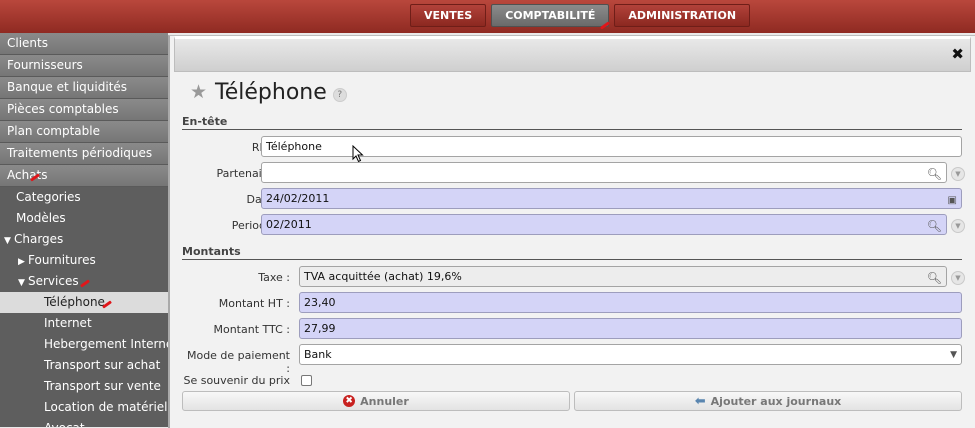  Describe the element at coordinates (84, 66) in the screenshot. I see `sidebar-fournisseurs: Fournisseurs` at that location.